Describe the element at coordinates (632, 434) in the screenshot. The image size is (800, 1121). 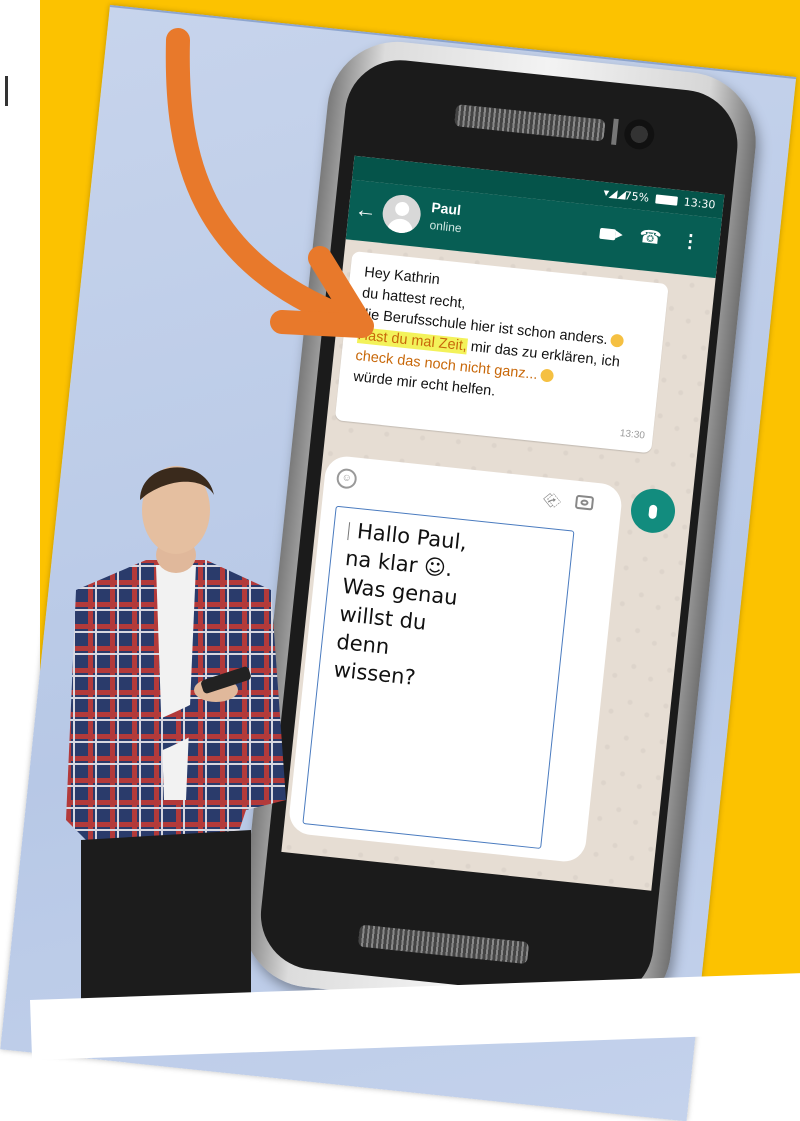
I see `message-time: 13:30` at that location.